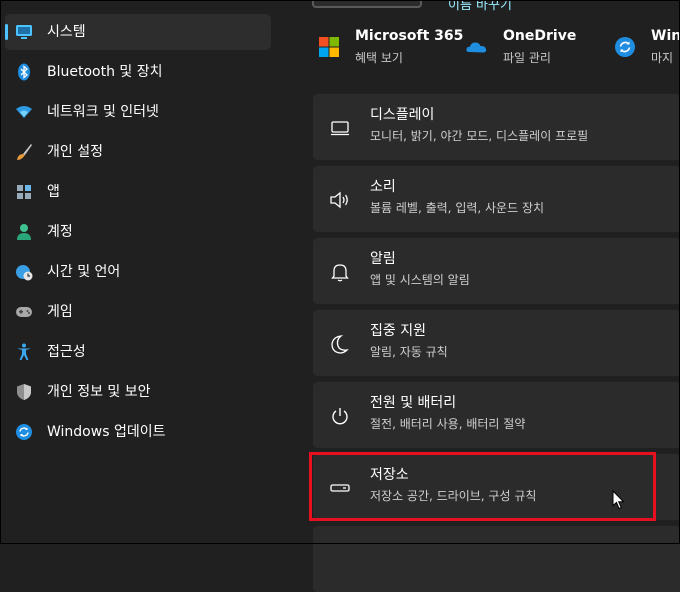  I want to click on wifi-icon, so click(24, 112).